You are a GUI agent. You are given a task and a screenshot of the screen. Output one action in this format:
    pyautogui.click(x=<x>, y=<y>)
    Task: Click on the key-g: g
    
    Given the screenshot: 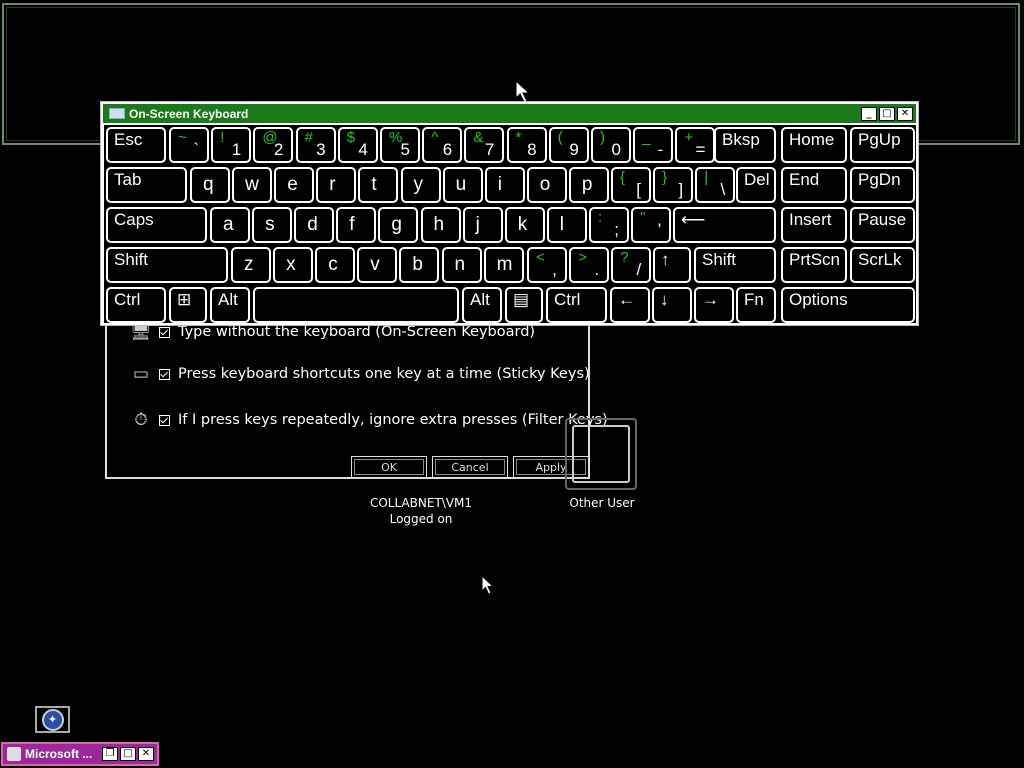 What is the action you would take?
    pyautogui.click(x=398, y=225)
    